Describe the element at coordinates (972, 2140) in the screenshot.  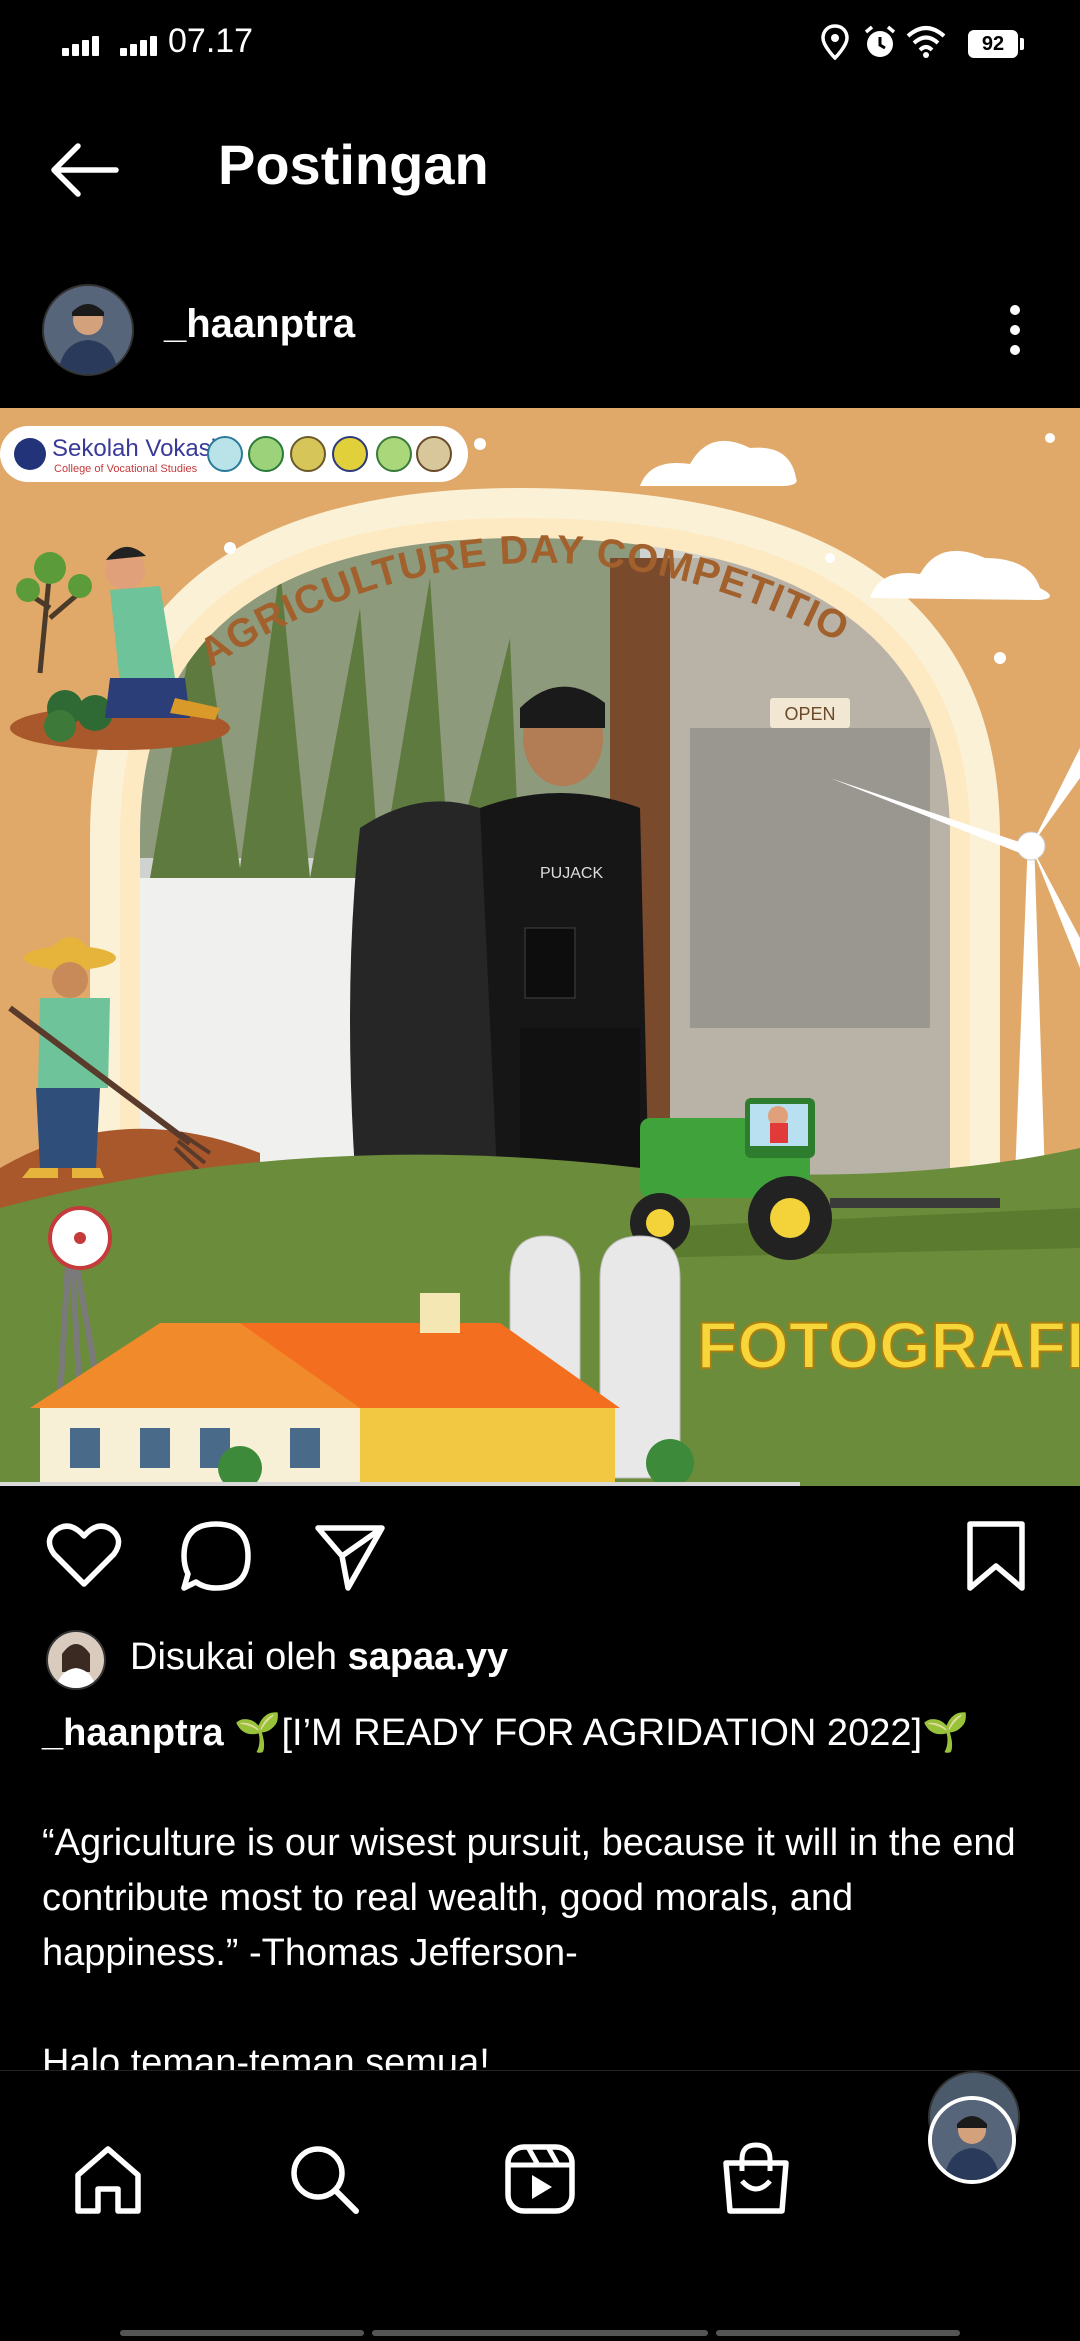
I see `profile-tab-avatar` at that location.